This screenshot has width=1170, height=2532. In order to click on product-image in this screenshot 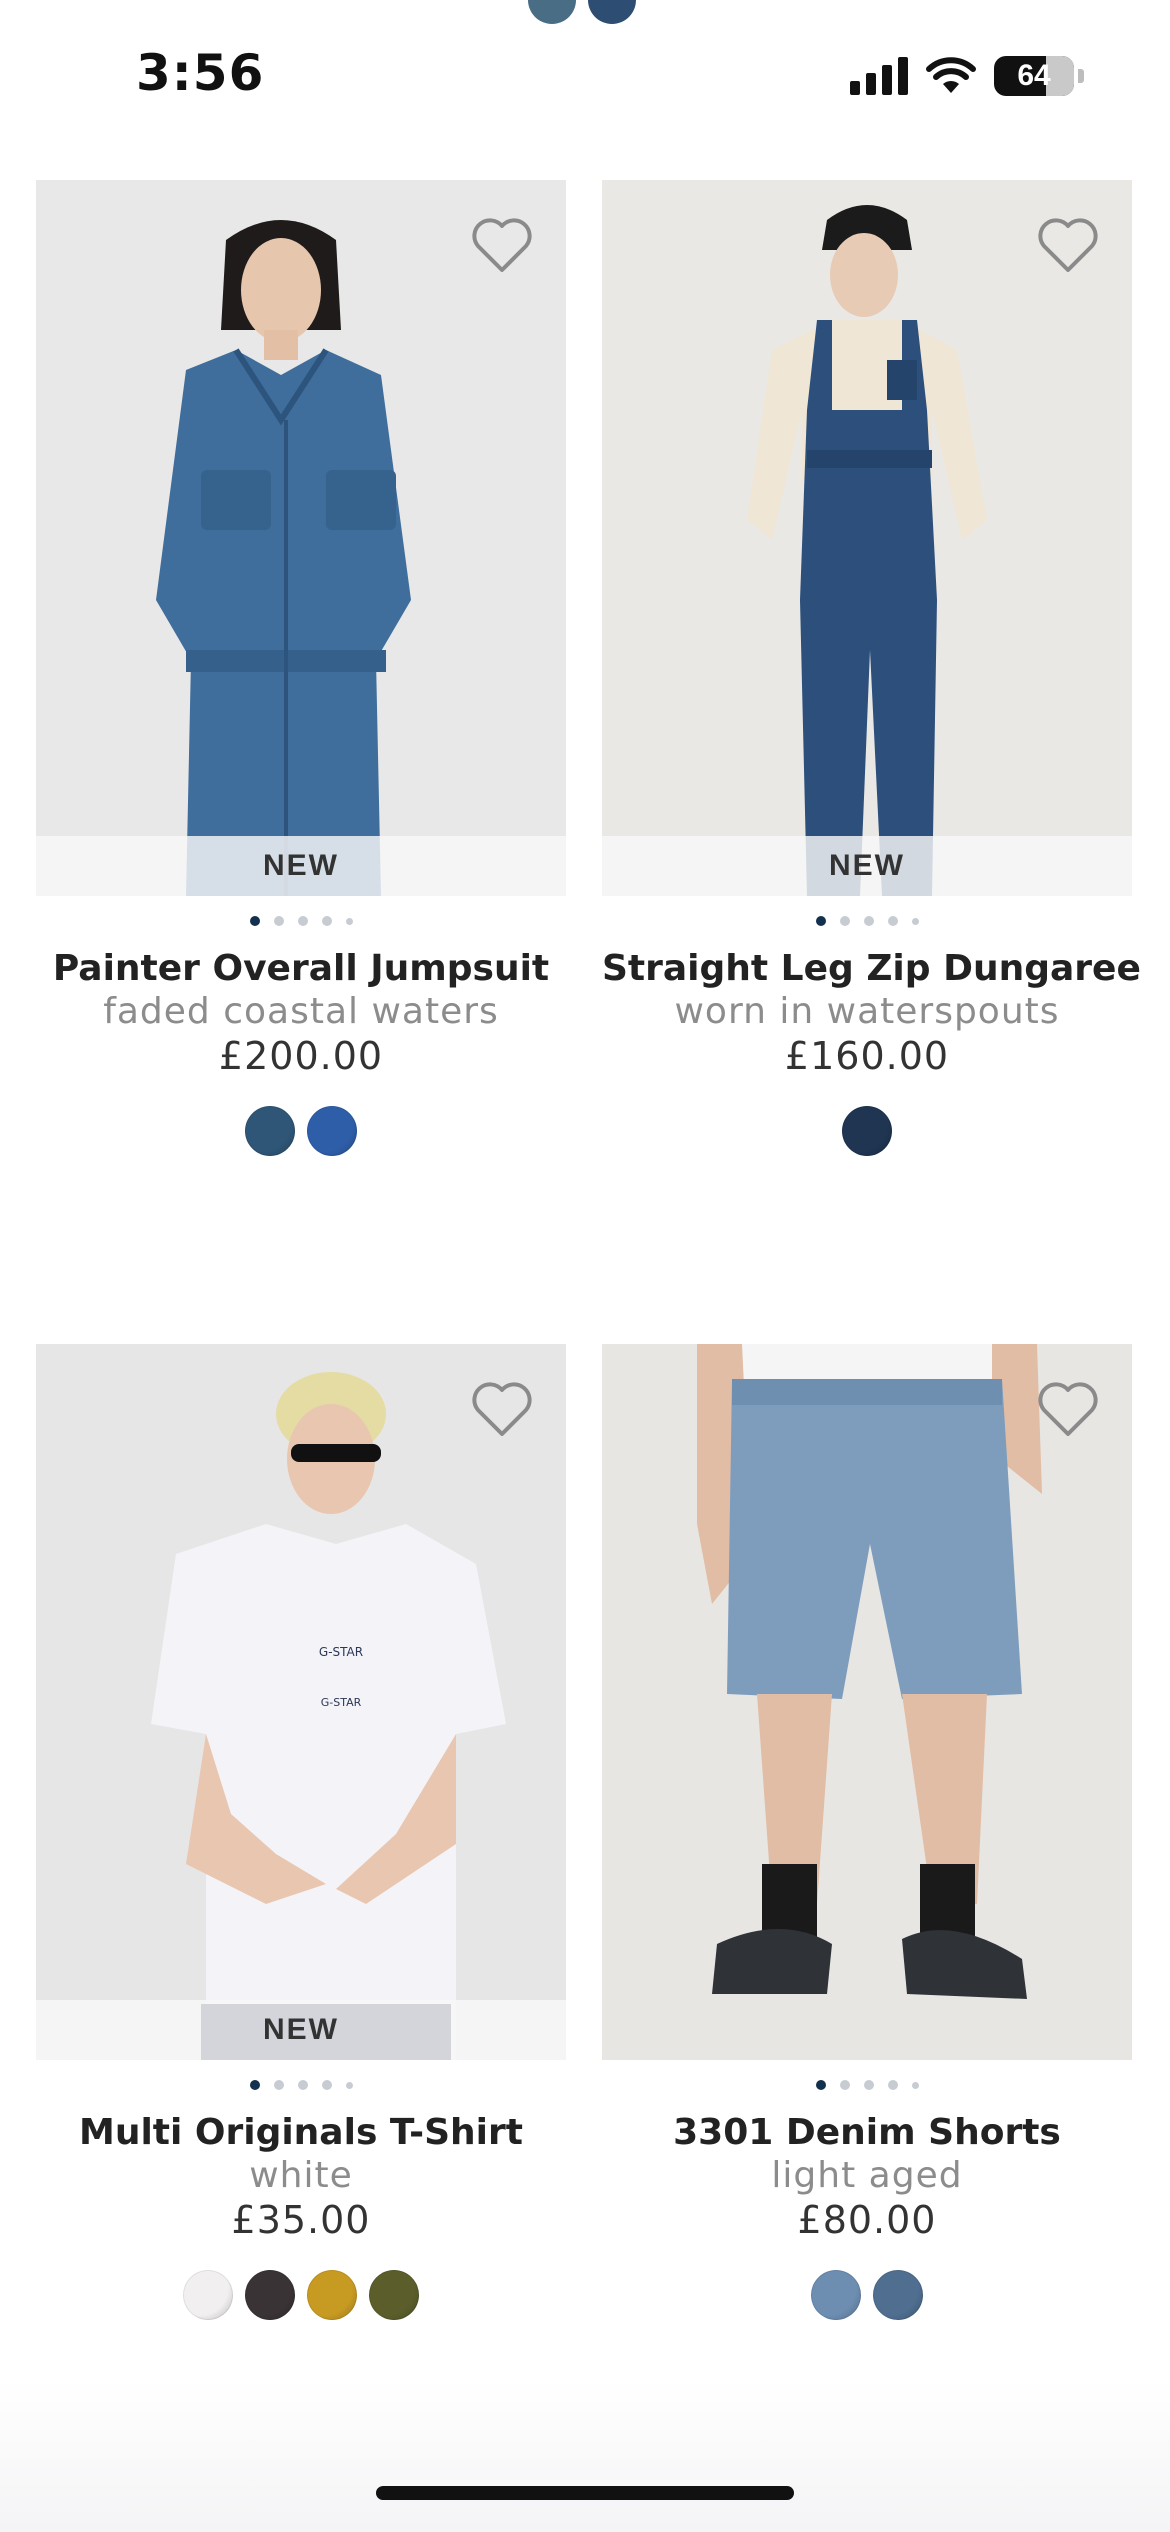, I will do `click(867, 1702)`.